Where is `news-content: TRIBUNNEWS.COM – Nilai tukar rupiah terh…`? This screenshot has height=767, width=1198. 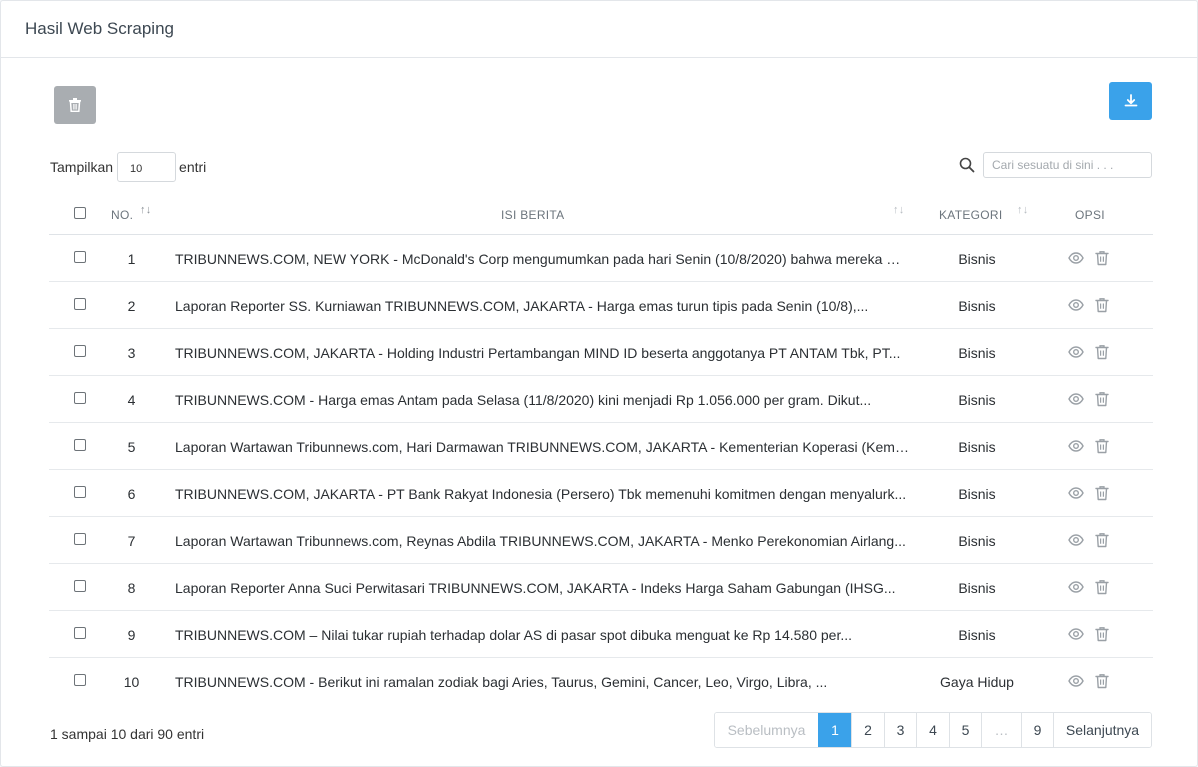
news-content: TRIBUNNEWS.COM – Nilai tukar rupiah terh… is located at coordinates (514, 635).